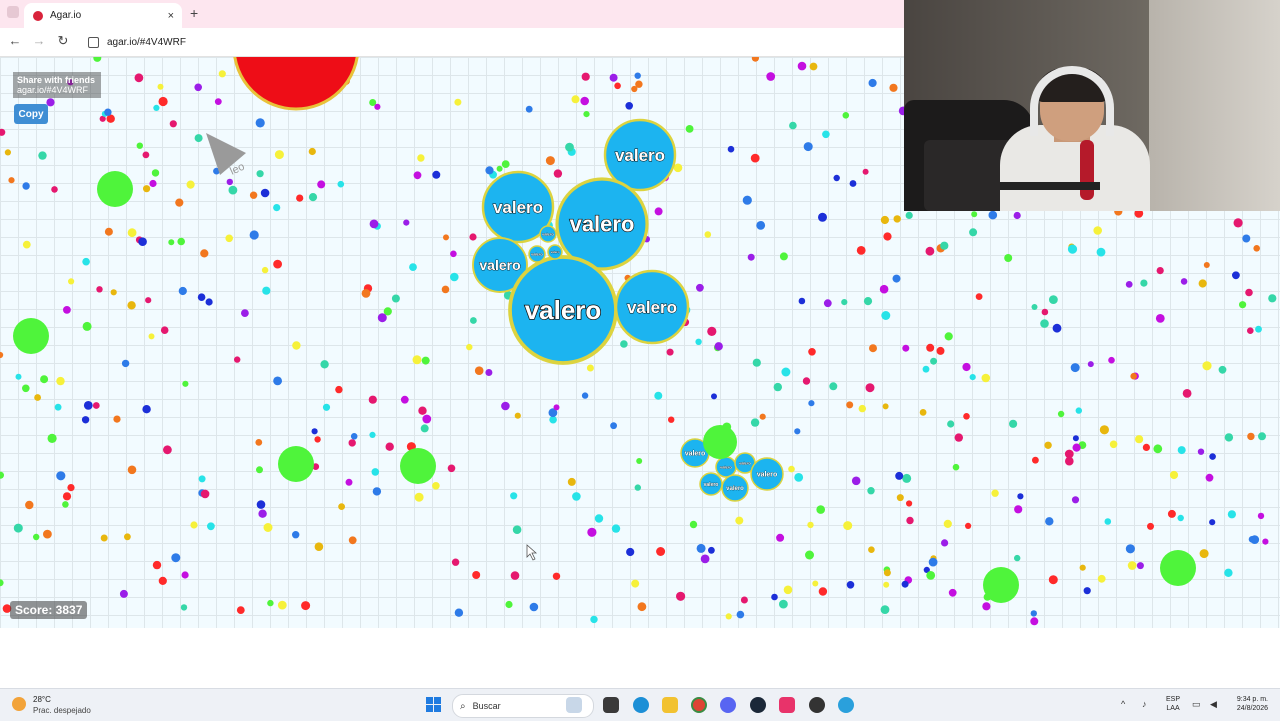 Image resolution: width=1280 pixels, height=721 pixels. Describe the element at coordinates (1123, 704) in the screenshot. I see `tray-chevron-icon: ^` at that location.